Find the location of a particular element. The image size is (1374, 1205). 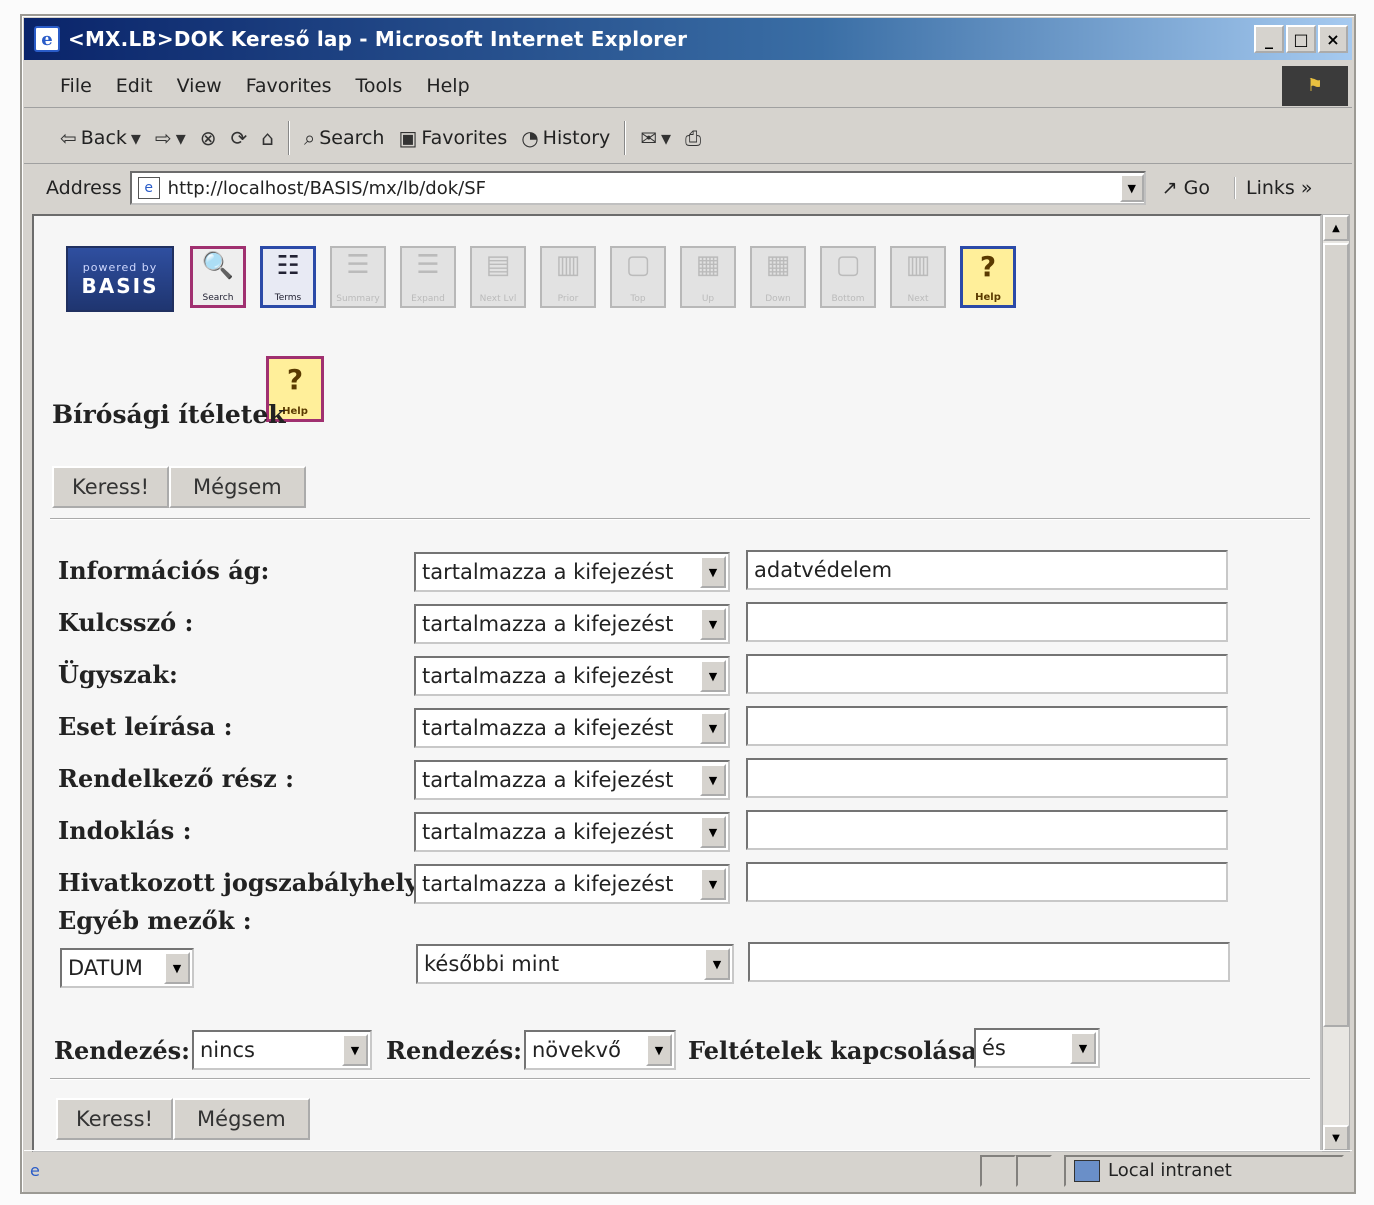

forward-arrow-icon: ⇨ is located at coordinates (163, 137).